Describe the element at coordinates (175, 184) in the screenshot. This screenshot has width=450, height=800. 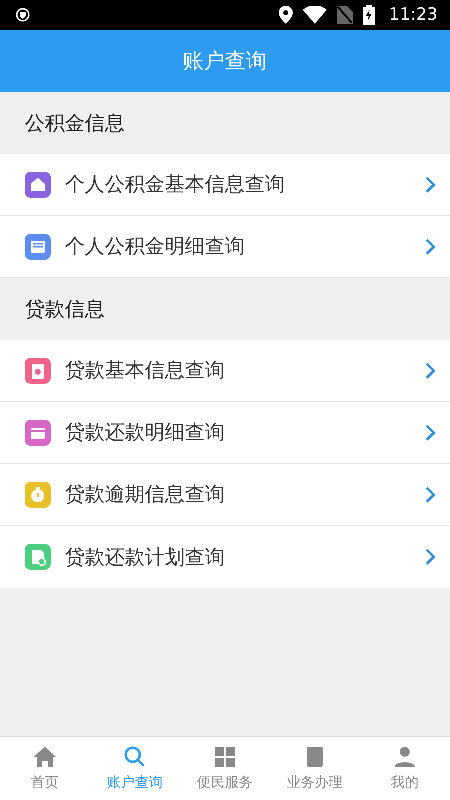
I see `menu-label: 个人公积金基本信息查询` at that location.